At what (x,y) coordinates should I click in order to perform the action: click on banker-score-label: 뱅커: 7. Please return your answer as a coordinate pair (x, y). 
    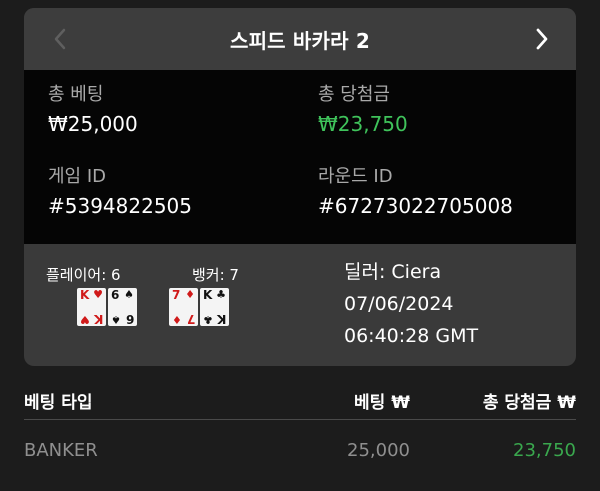
    Looking at the image, I should click on (215, 275).